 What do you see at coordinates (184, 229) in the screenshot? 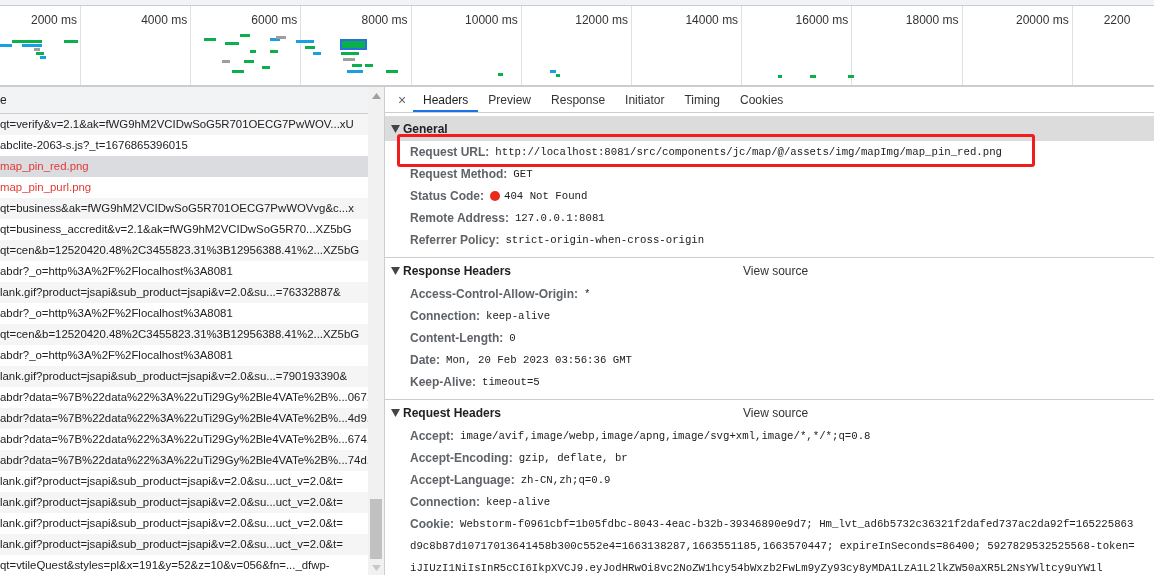
I see `request-row: qt=business_accredit&v=2.1&ak=fWG9hM2VCIDwSoG5R70...XZ5bG` at bounding box center [184, 229].